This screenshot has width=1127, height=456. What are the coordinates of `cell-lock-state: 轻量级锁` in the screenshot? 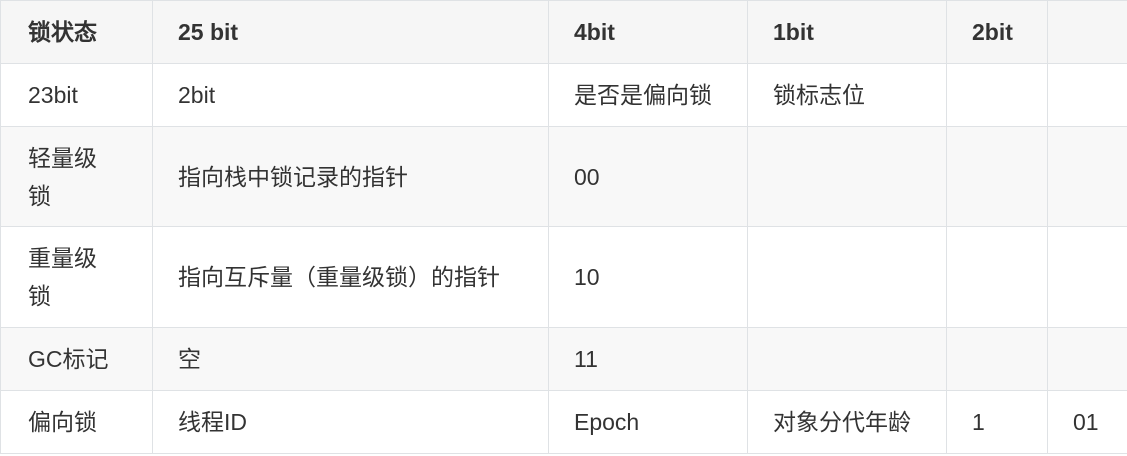 It's located at (76, 176).